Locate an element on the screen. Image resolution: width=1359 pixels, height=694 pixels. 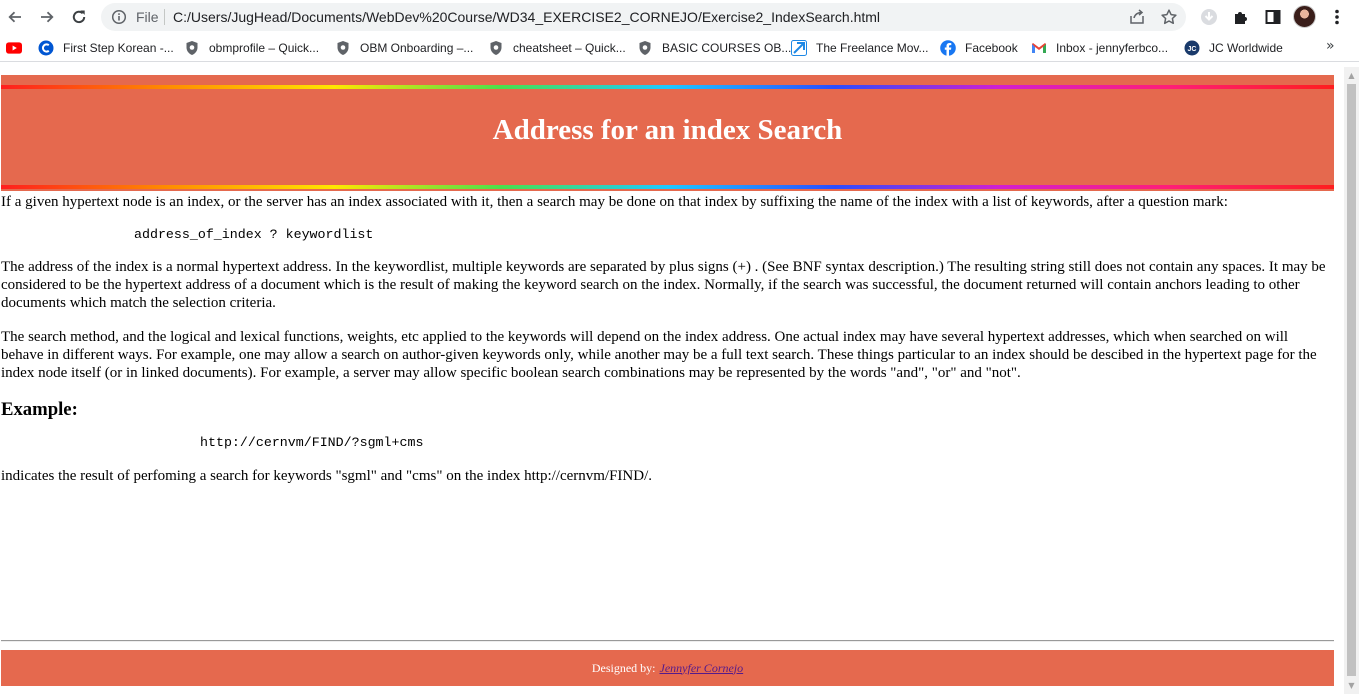
author-link: Jennyfer Cornejo is located at coordinates (702, 668).